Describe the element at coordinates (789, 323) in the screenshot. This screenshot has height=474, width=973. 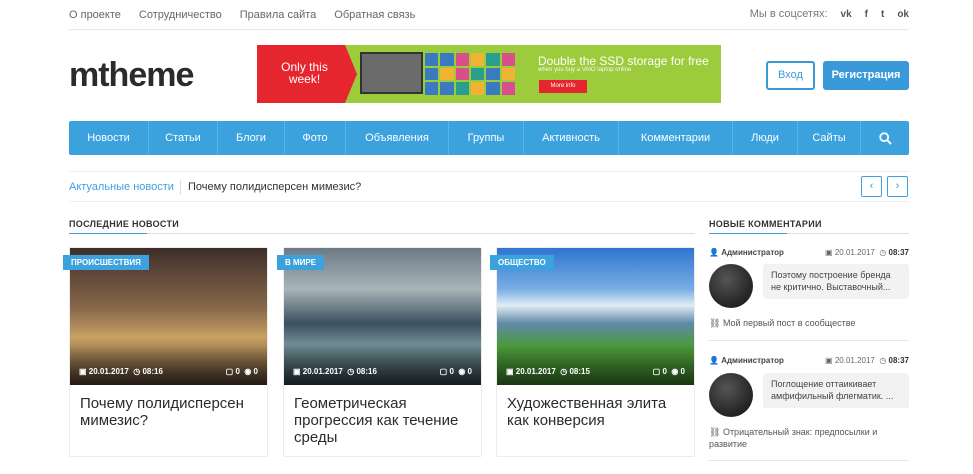
I see `comment-post-title: Мой первый пост в сообществе` at that location.